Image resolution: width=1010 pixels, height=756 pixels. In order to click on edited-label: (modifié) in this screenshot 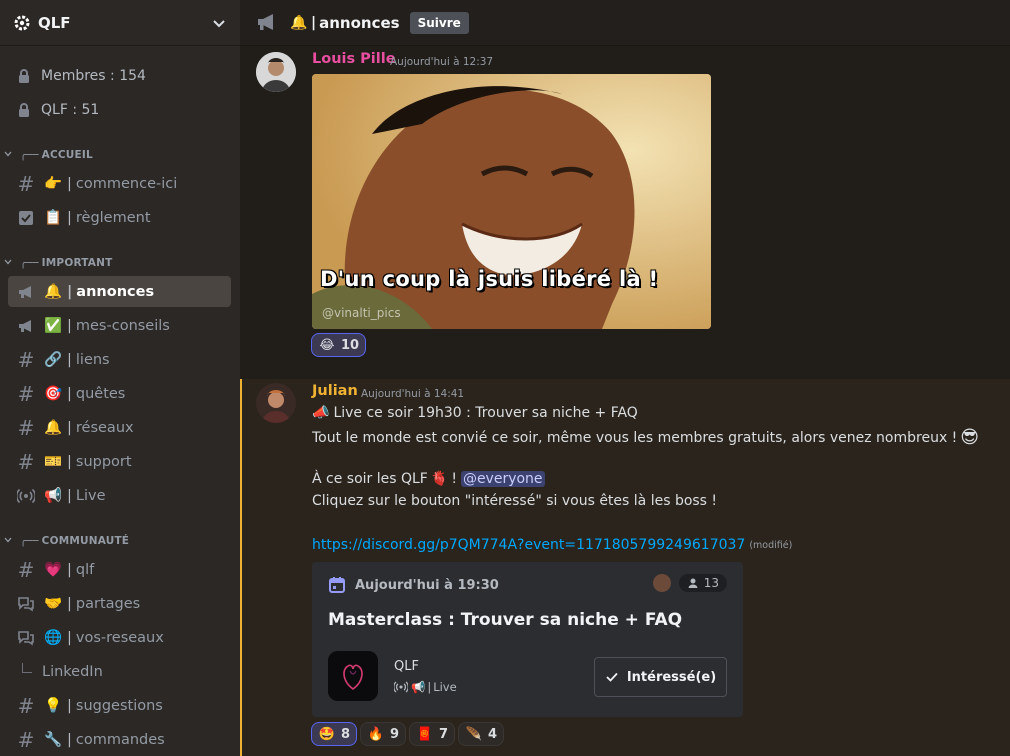, I will do `click(771, 545)`.